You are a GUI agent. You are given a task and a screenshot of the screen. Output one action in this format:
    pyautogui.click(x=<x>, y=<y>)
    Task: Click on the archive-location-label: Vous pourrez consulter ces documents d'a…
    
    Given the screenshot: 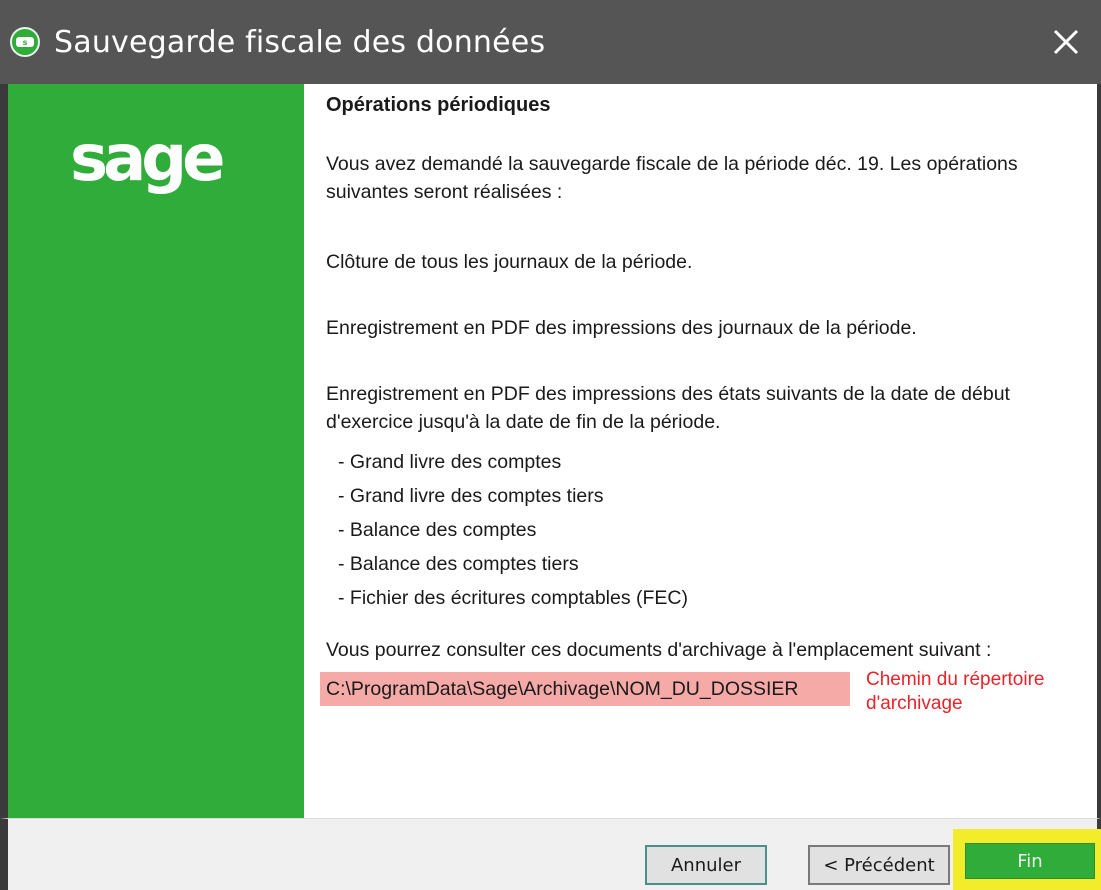 What is the action you would take?
    pyautogui.click(x=659, y=650)
    